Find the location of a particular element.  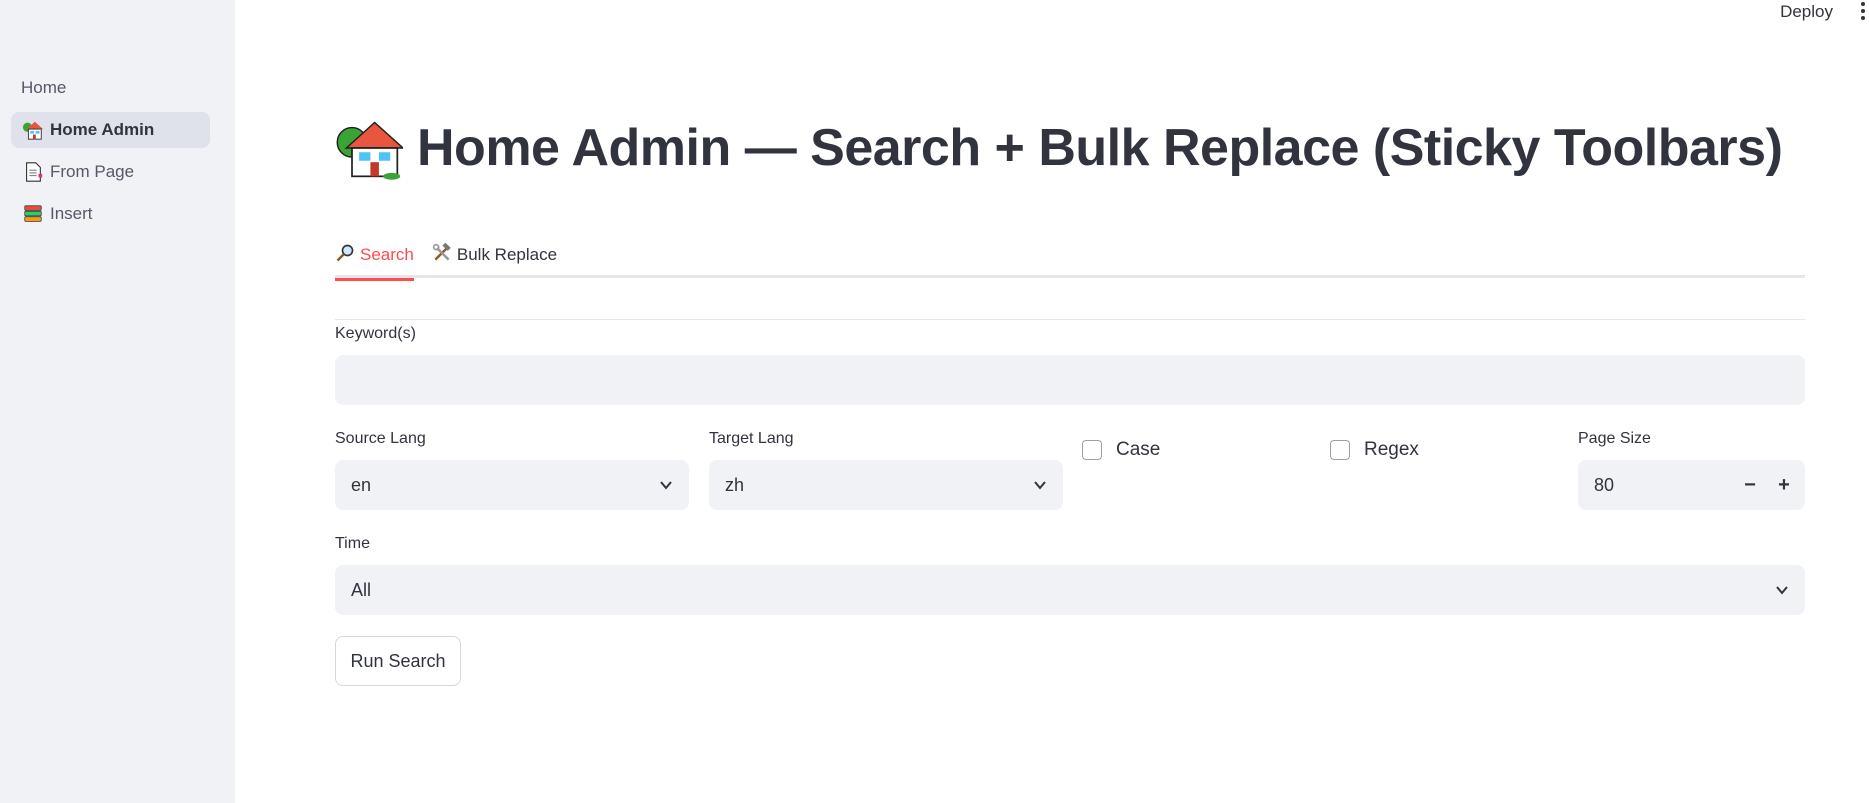

keyword-input is located at coordinates (1070, 380).